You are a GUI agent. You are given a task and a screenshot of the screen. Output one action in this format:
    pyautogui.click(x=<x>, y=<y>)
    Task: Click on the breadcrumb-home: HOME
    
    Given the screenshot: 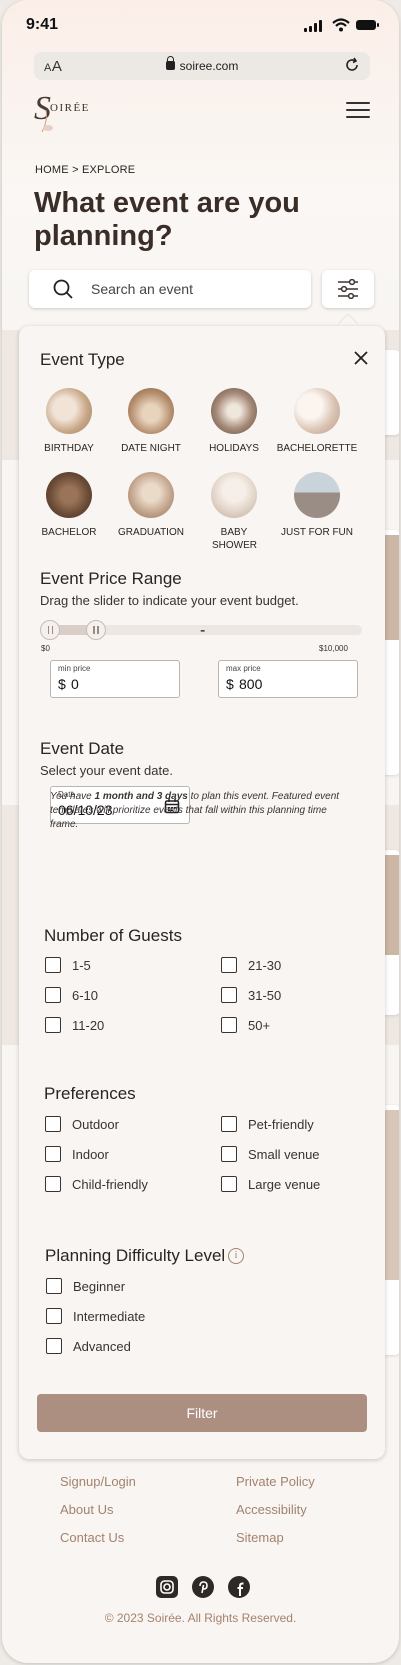 What is the action you would take?
    pyautogui.click(x=52, y=170)
    